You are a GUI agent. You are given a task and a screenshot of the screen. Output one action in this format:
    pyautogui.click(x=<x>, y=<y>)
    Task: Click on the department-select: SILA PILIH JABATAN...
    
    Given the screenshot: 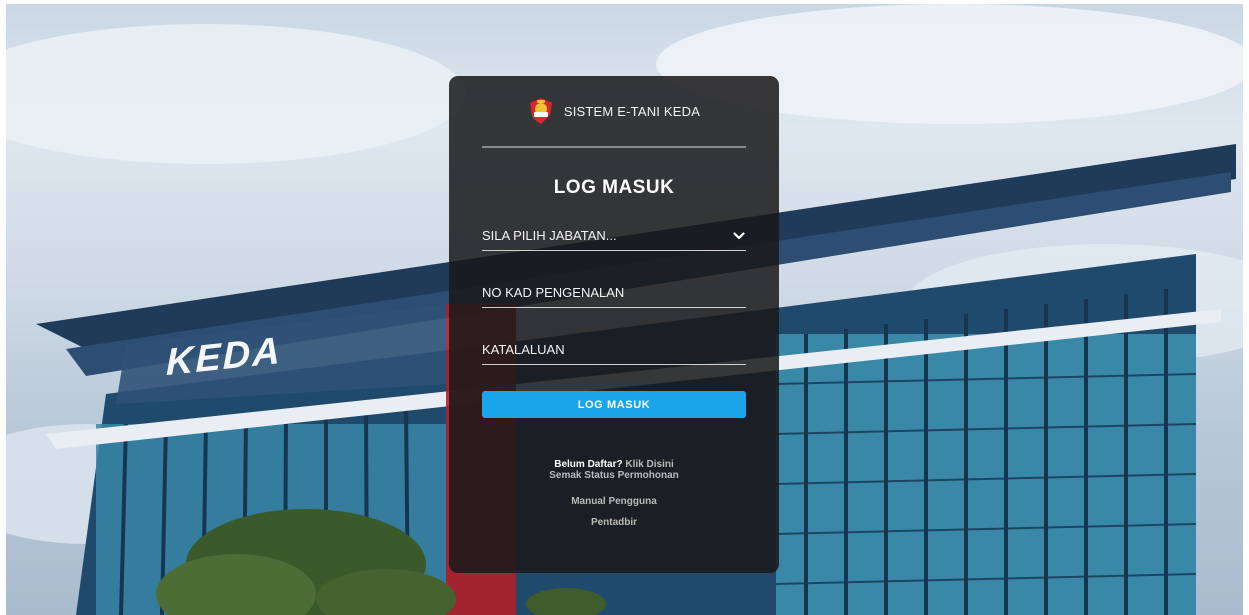 What is the action you would take?
    pyautogui.click(x=614, y=236)
    